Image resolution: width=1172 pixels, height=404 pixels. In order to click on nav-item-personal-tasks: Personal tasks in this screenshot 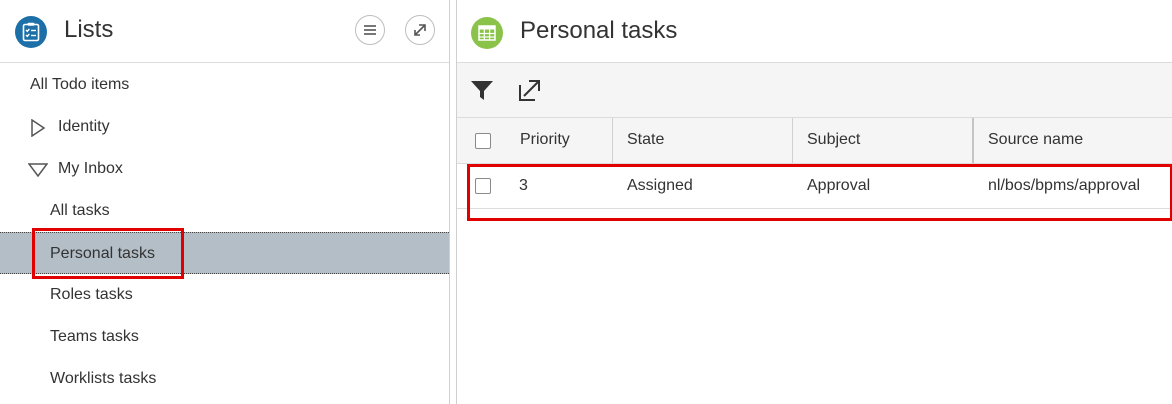, I will do `click(224, 253)`.